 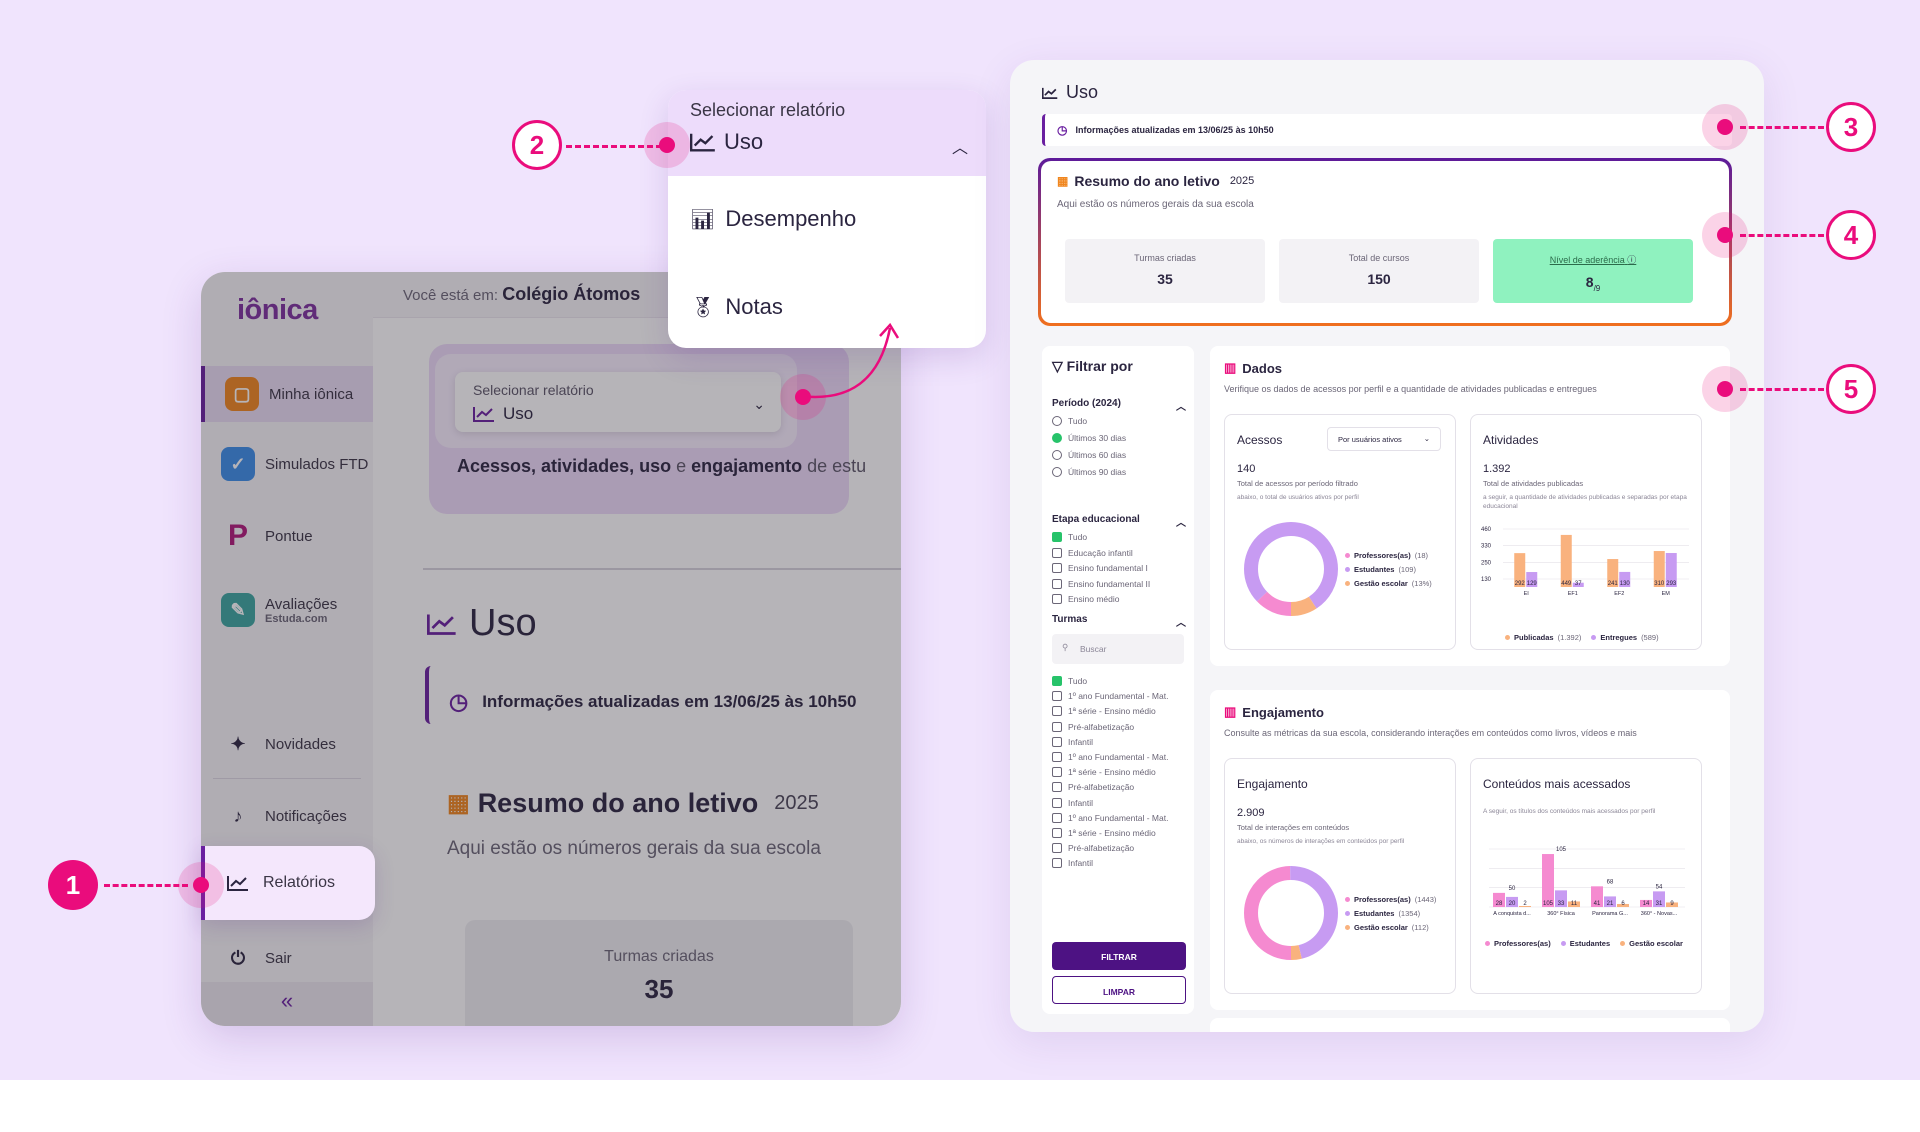 I want to click on filter-radio-option: Últimos 30 dias, so click(x=1089, y=438).